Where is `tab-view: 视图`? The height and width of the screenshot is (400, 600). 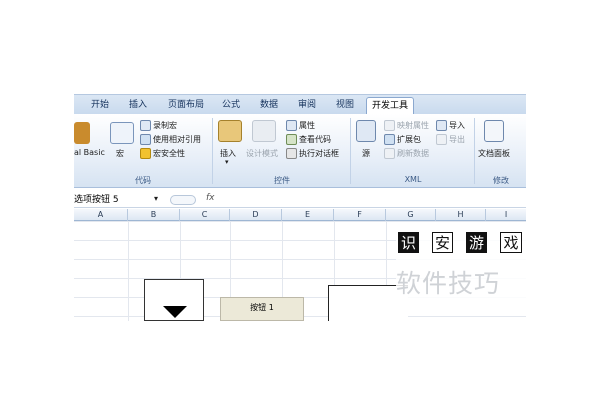 tab-view: 视图 is located at coordinates (345, 106).